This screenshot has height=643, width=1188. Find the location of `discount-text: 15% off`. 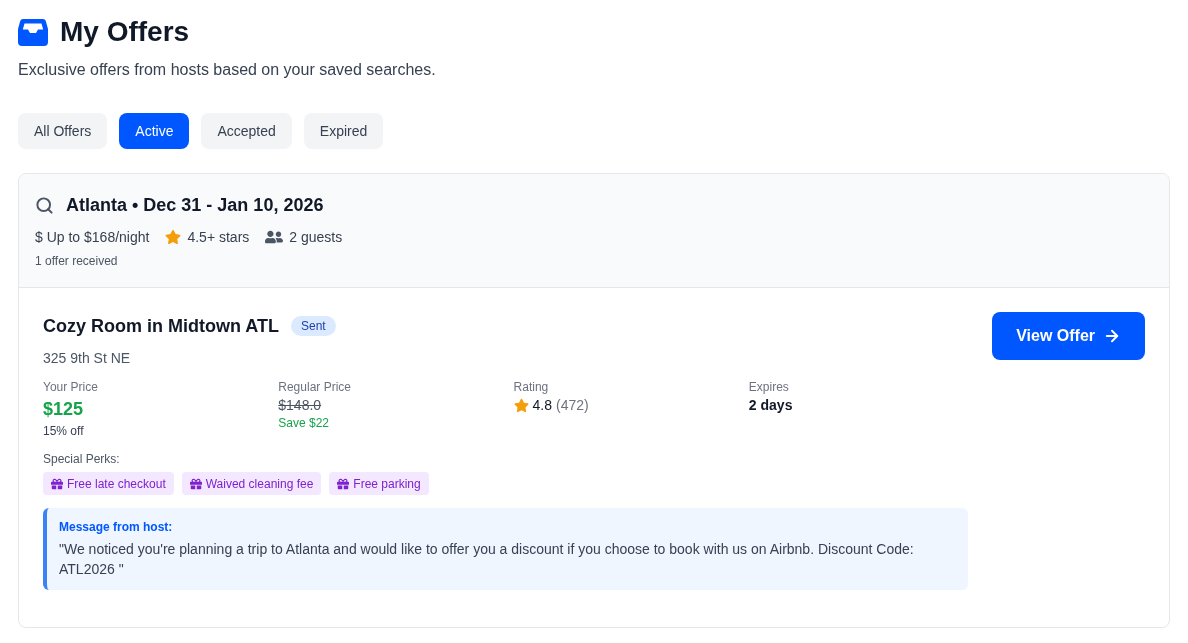

discount-text: 15% off is located at coordinates (64, 431).